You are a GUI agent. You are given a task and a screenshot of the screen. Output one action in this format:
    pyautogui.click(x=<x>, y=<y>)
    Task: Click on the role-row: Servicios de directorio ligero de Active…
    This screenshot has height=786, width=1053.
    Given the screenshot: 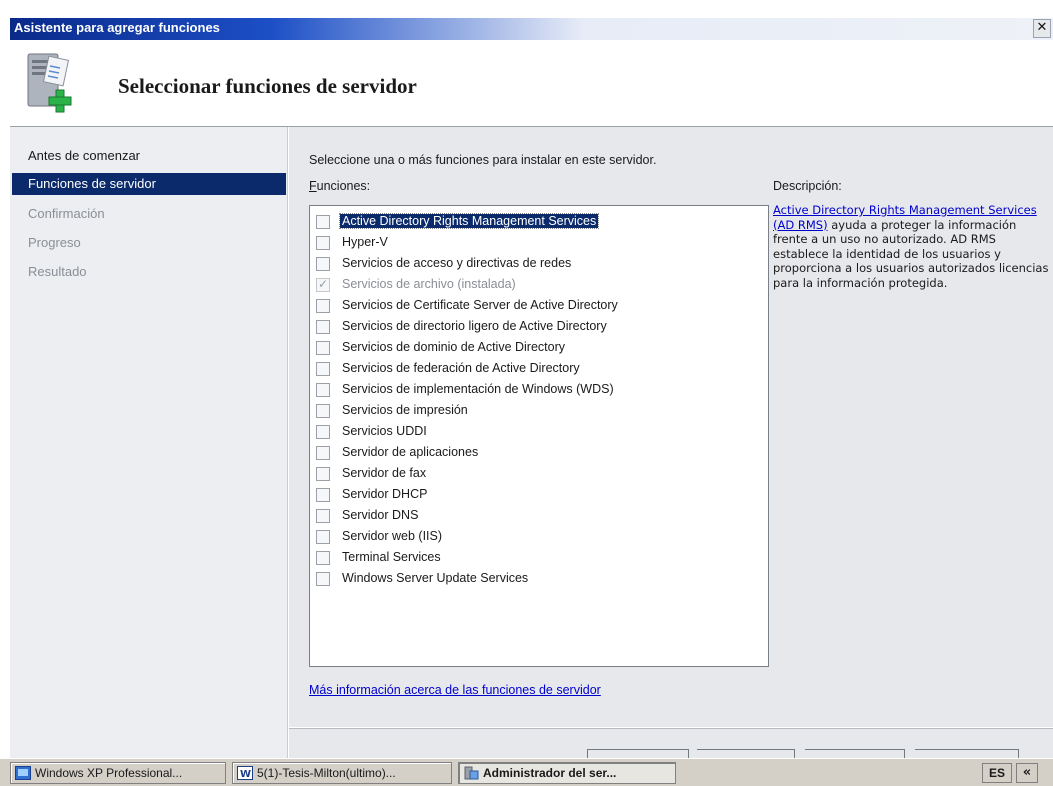 What is the action you would take?
    pyautogui.click(x=536, y=327)
    